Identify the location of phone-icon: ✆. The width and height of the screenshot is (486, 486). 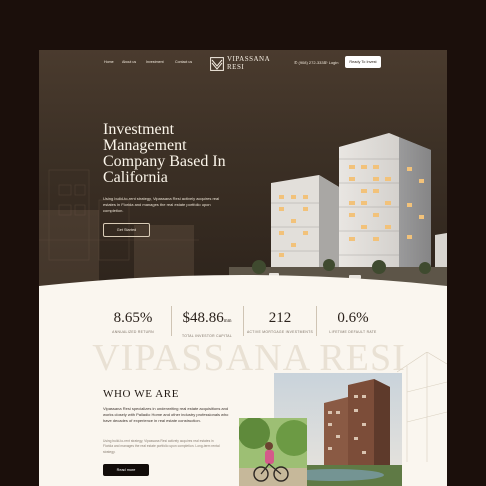
(296, 62).